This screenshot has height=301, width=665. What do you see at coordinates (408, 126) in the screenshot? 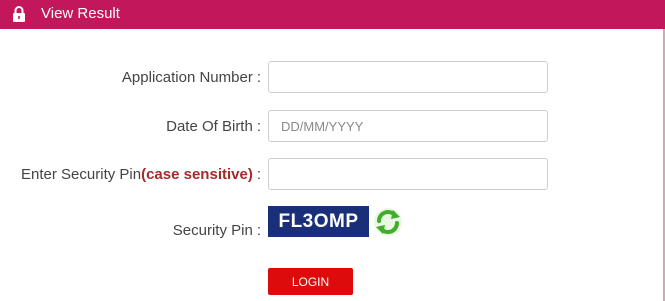
I see `date-of-birth-input` at bounding box center [408, 126].